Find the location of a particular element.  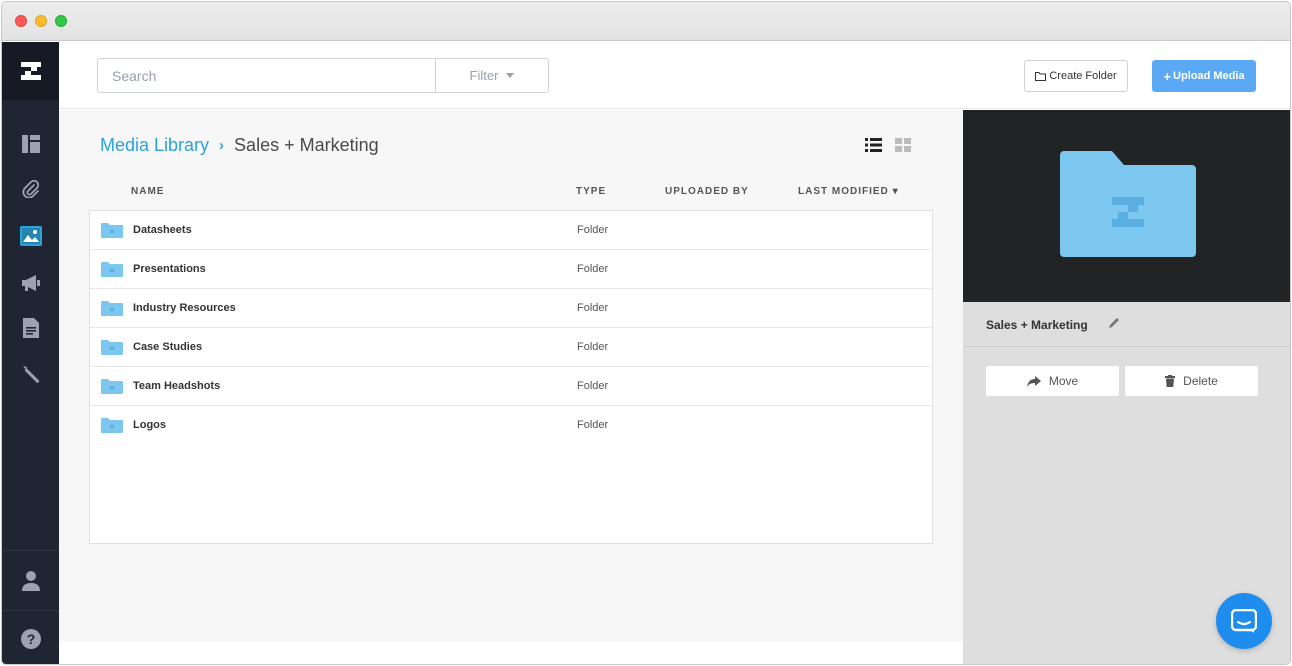

row-name: Logos is located at coordinates (149, 425).